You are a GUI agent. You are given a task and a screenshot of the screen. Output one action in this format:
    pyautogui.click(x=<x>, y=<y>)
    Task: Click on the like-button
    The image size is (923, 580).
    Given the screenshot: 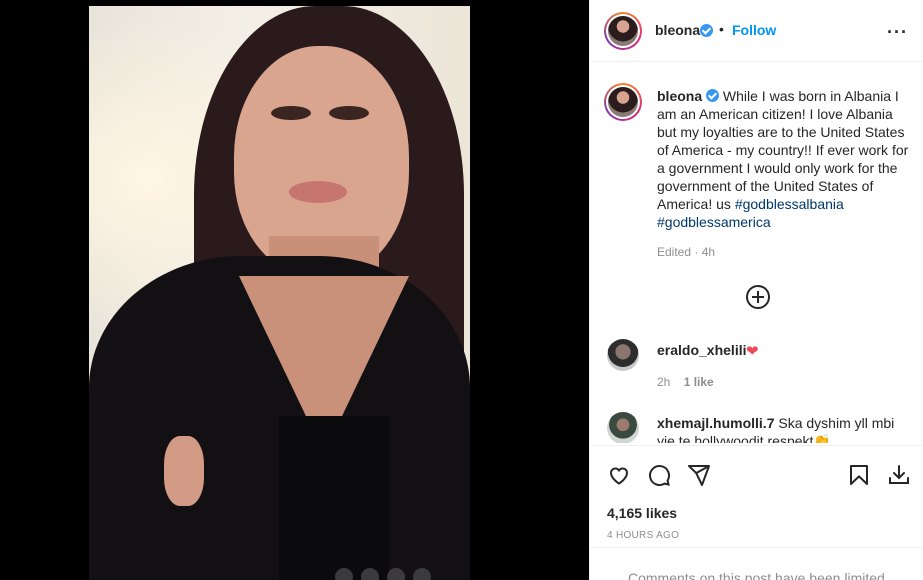 What is the action you would take?
    pyautogui.click(x=619, y=475)
    